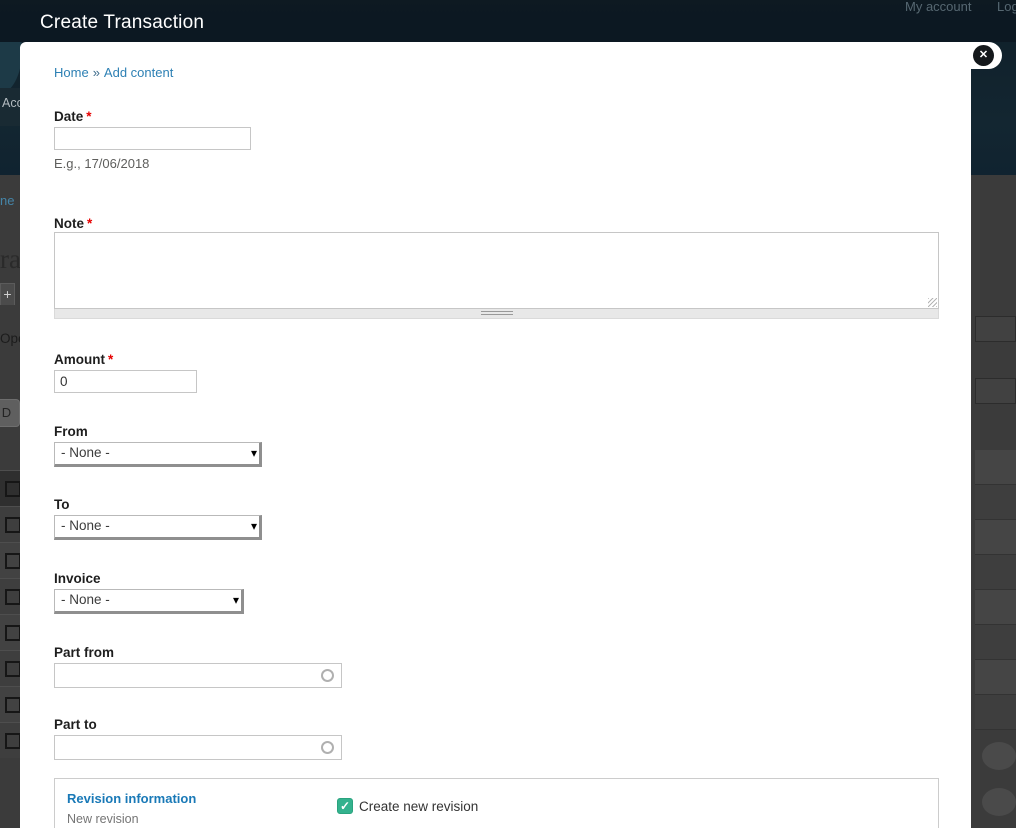 The image size is (1016, 828). I want to click on amount-label: Amount *, so click(84, 359).